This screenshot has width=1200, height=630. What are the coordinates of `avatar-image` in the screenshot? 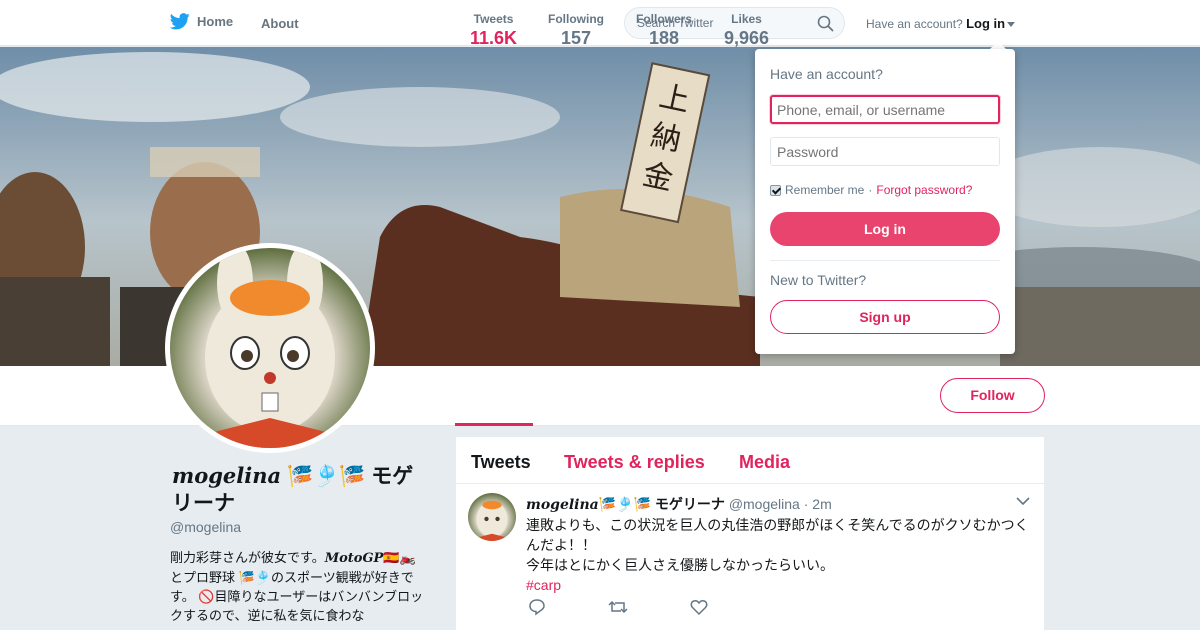 It's located at (270, 348).